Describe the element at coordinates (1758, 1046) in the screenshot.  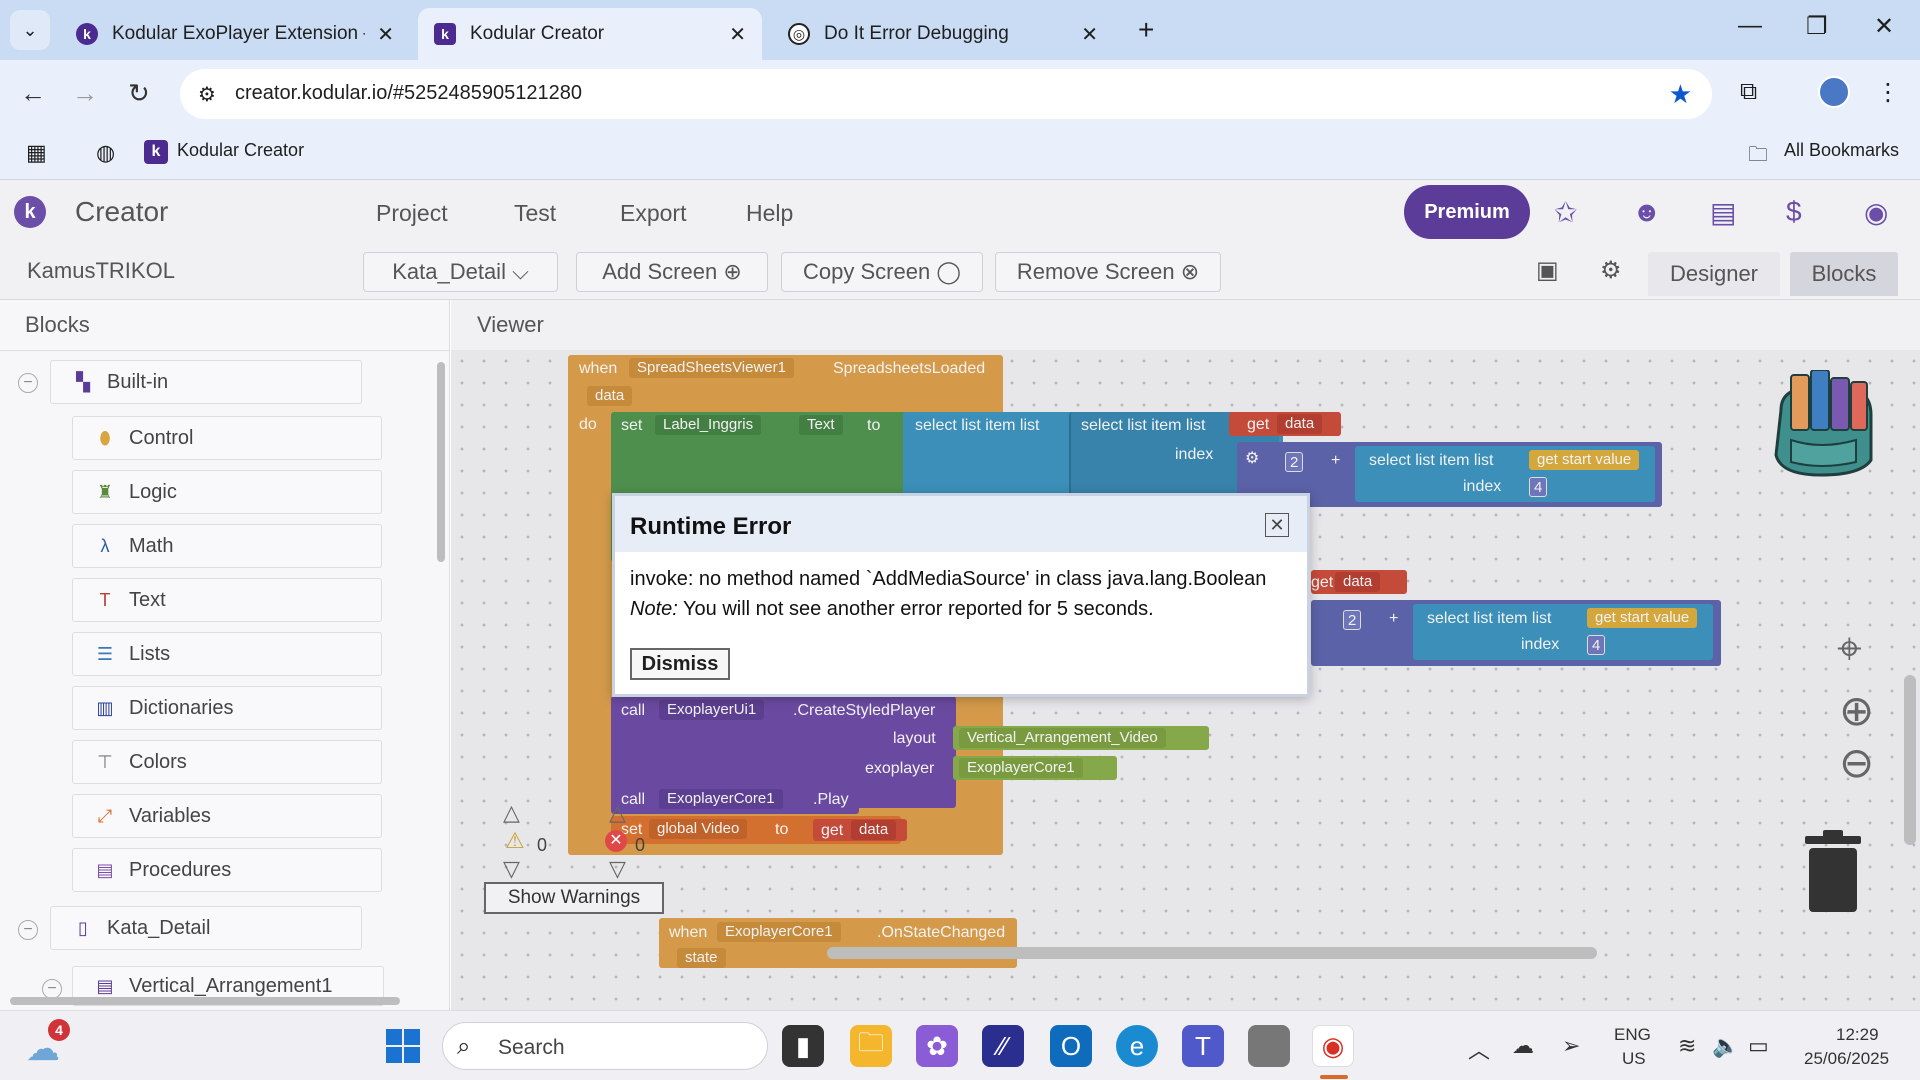
I see `battery-icon: ▭` at that location.